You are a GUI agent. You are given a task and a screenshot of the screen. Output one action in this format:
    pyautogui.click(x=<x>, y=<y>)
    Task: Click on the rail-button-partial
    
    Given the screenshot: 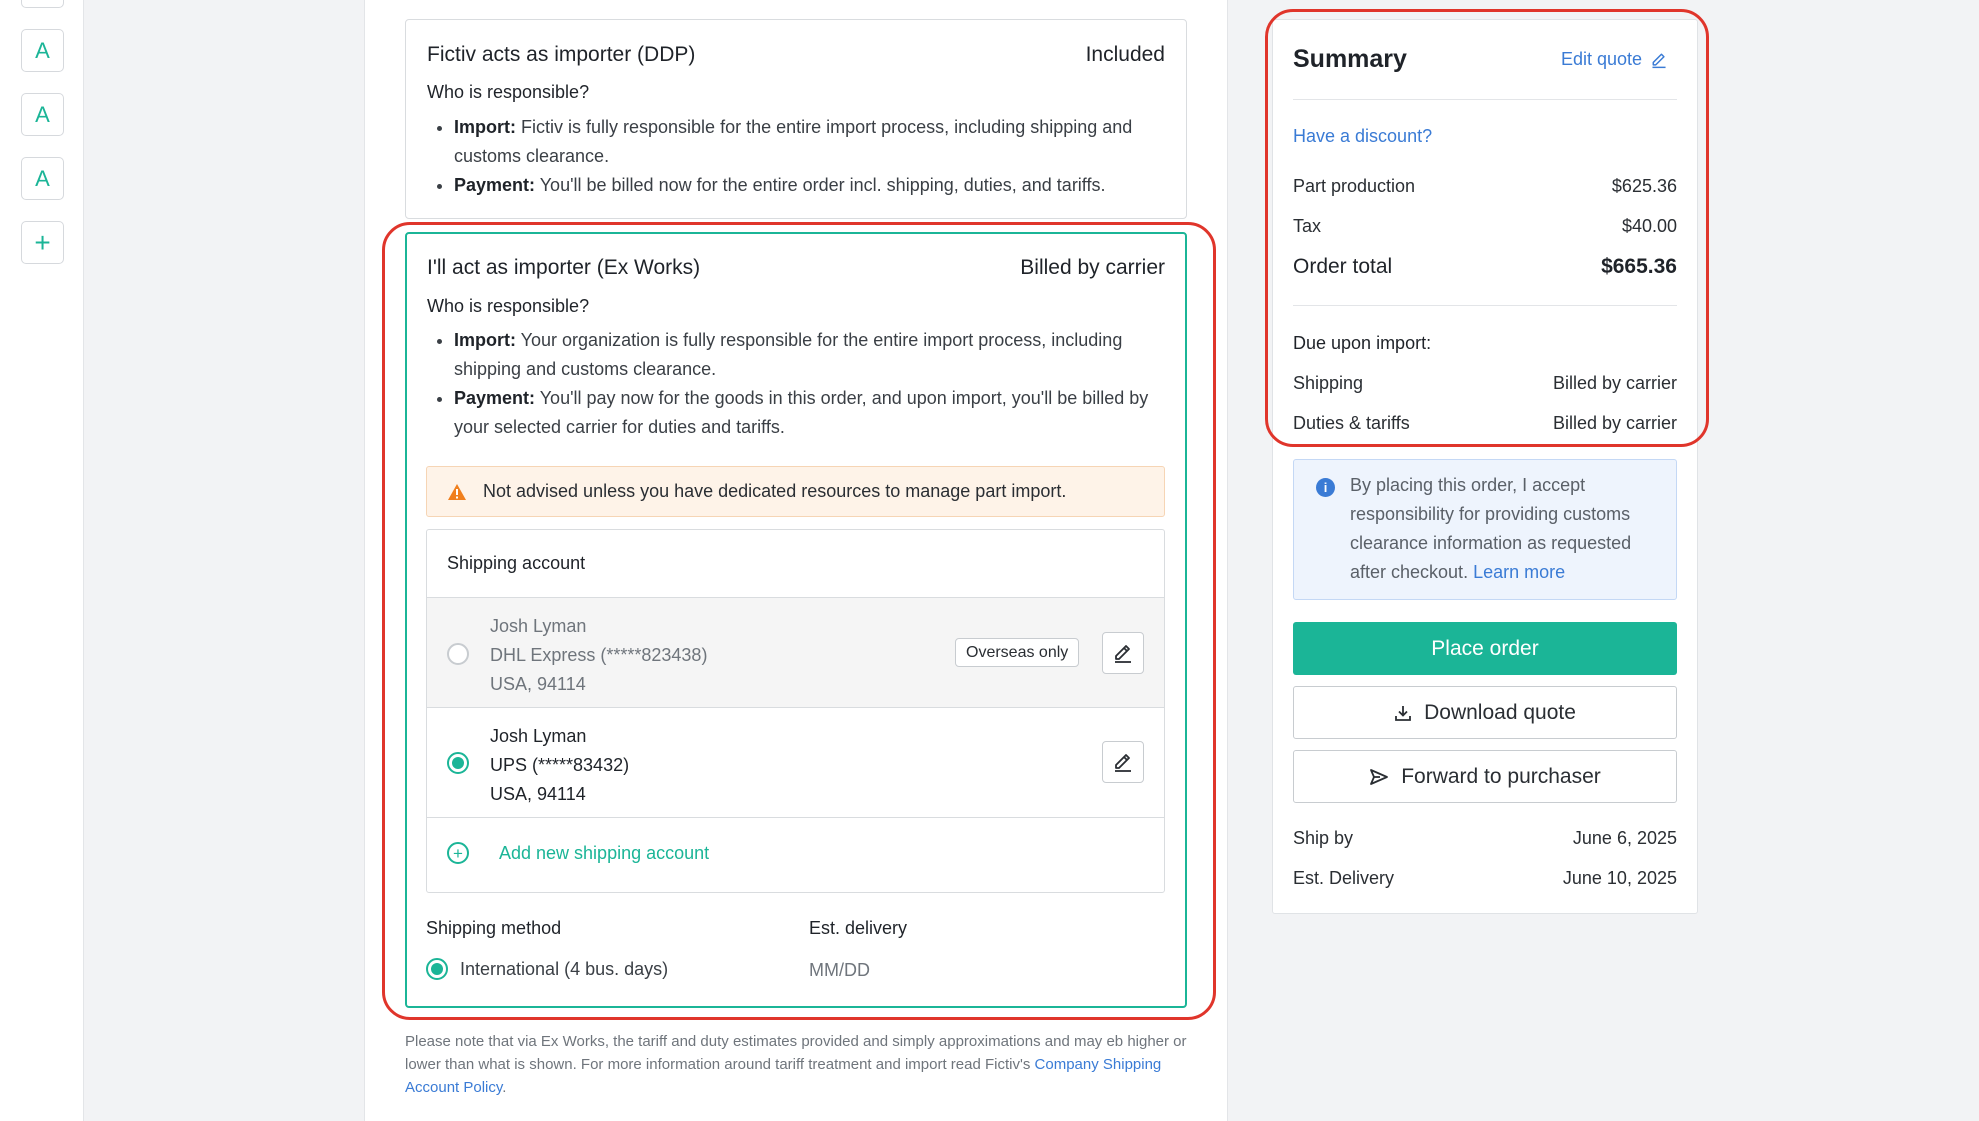 What is the action you would take?
    pyautogui.click(x=42, y=4)
    